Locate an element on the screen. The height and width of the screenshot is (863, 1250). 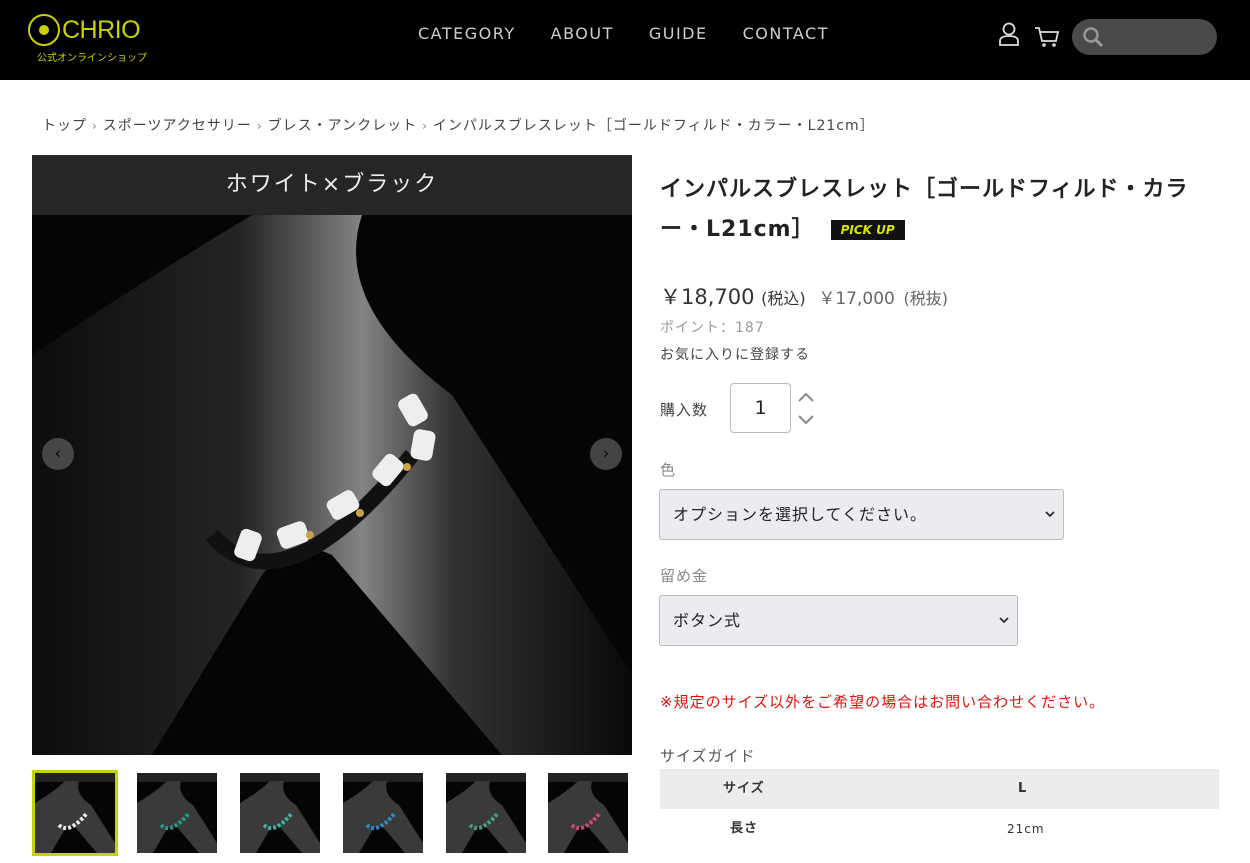
breadcrumb-bracelet: ブレス・アンクレット is located at coordinates (342, 126).